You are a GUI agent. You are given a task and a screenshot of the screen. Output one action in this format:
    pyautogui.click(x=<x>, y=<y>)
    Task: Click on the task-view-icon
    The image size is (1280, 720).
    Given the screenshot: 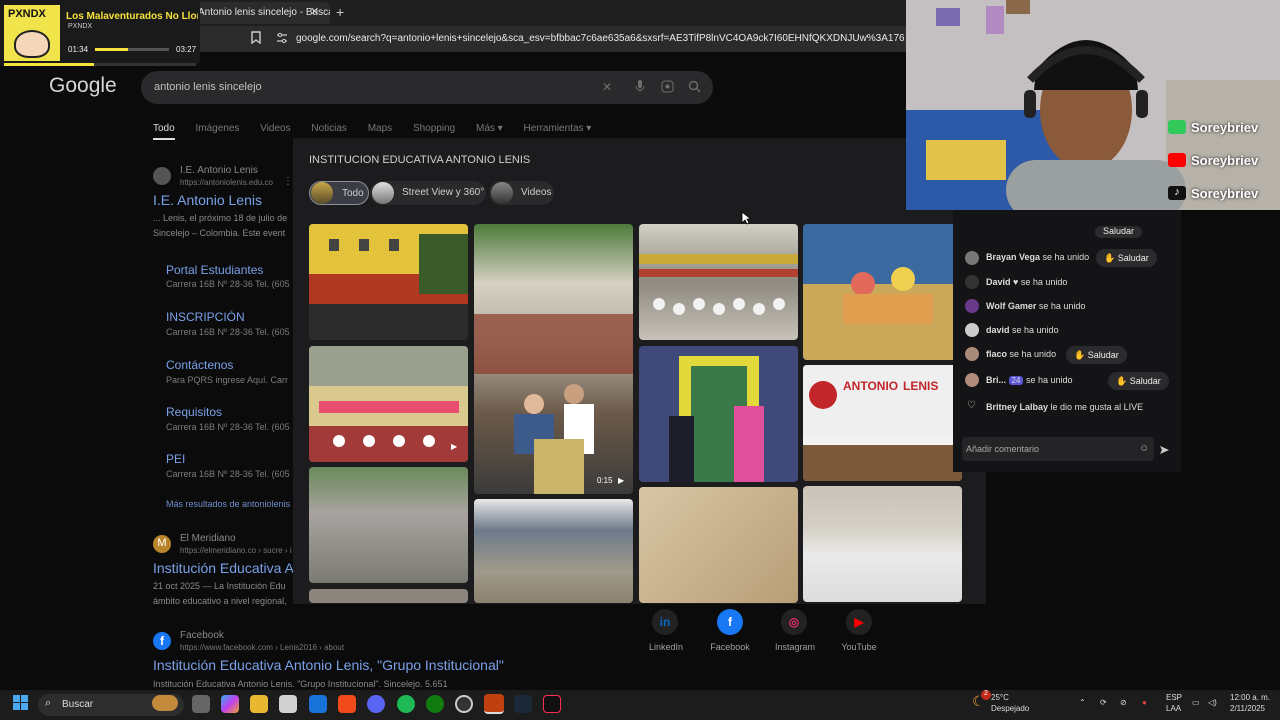 What is the action you would take?
    pyautogui.click(x=201, y=704)
    